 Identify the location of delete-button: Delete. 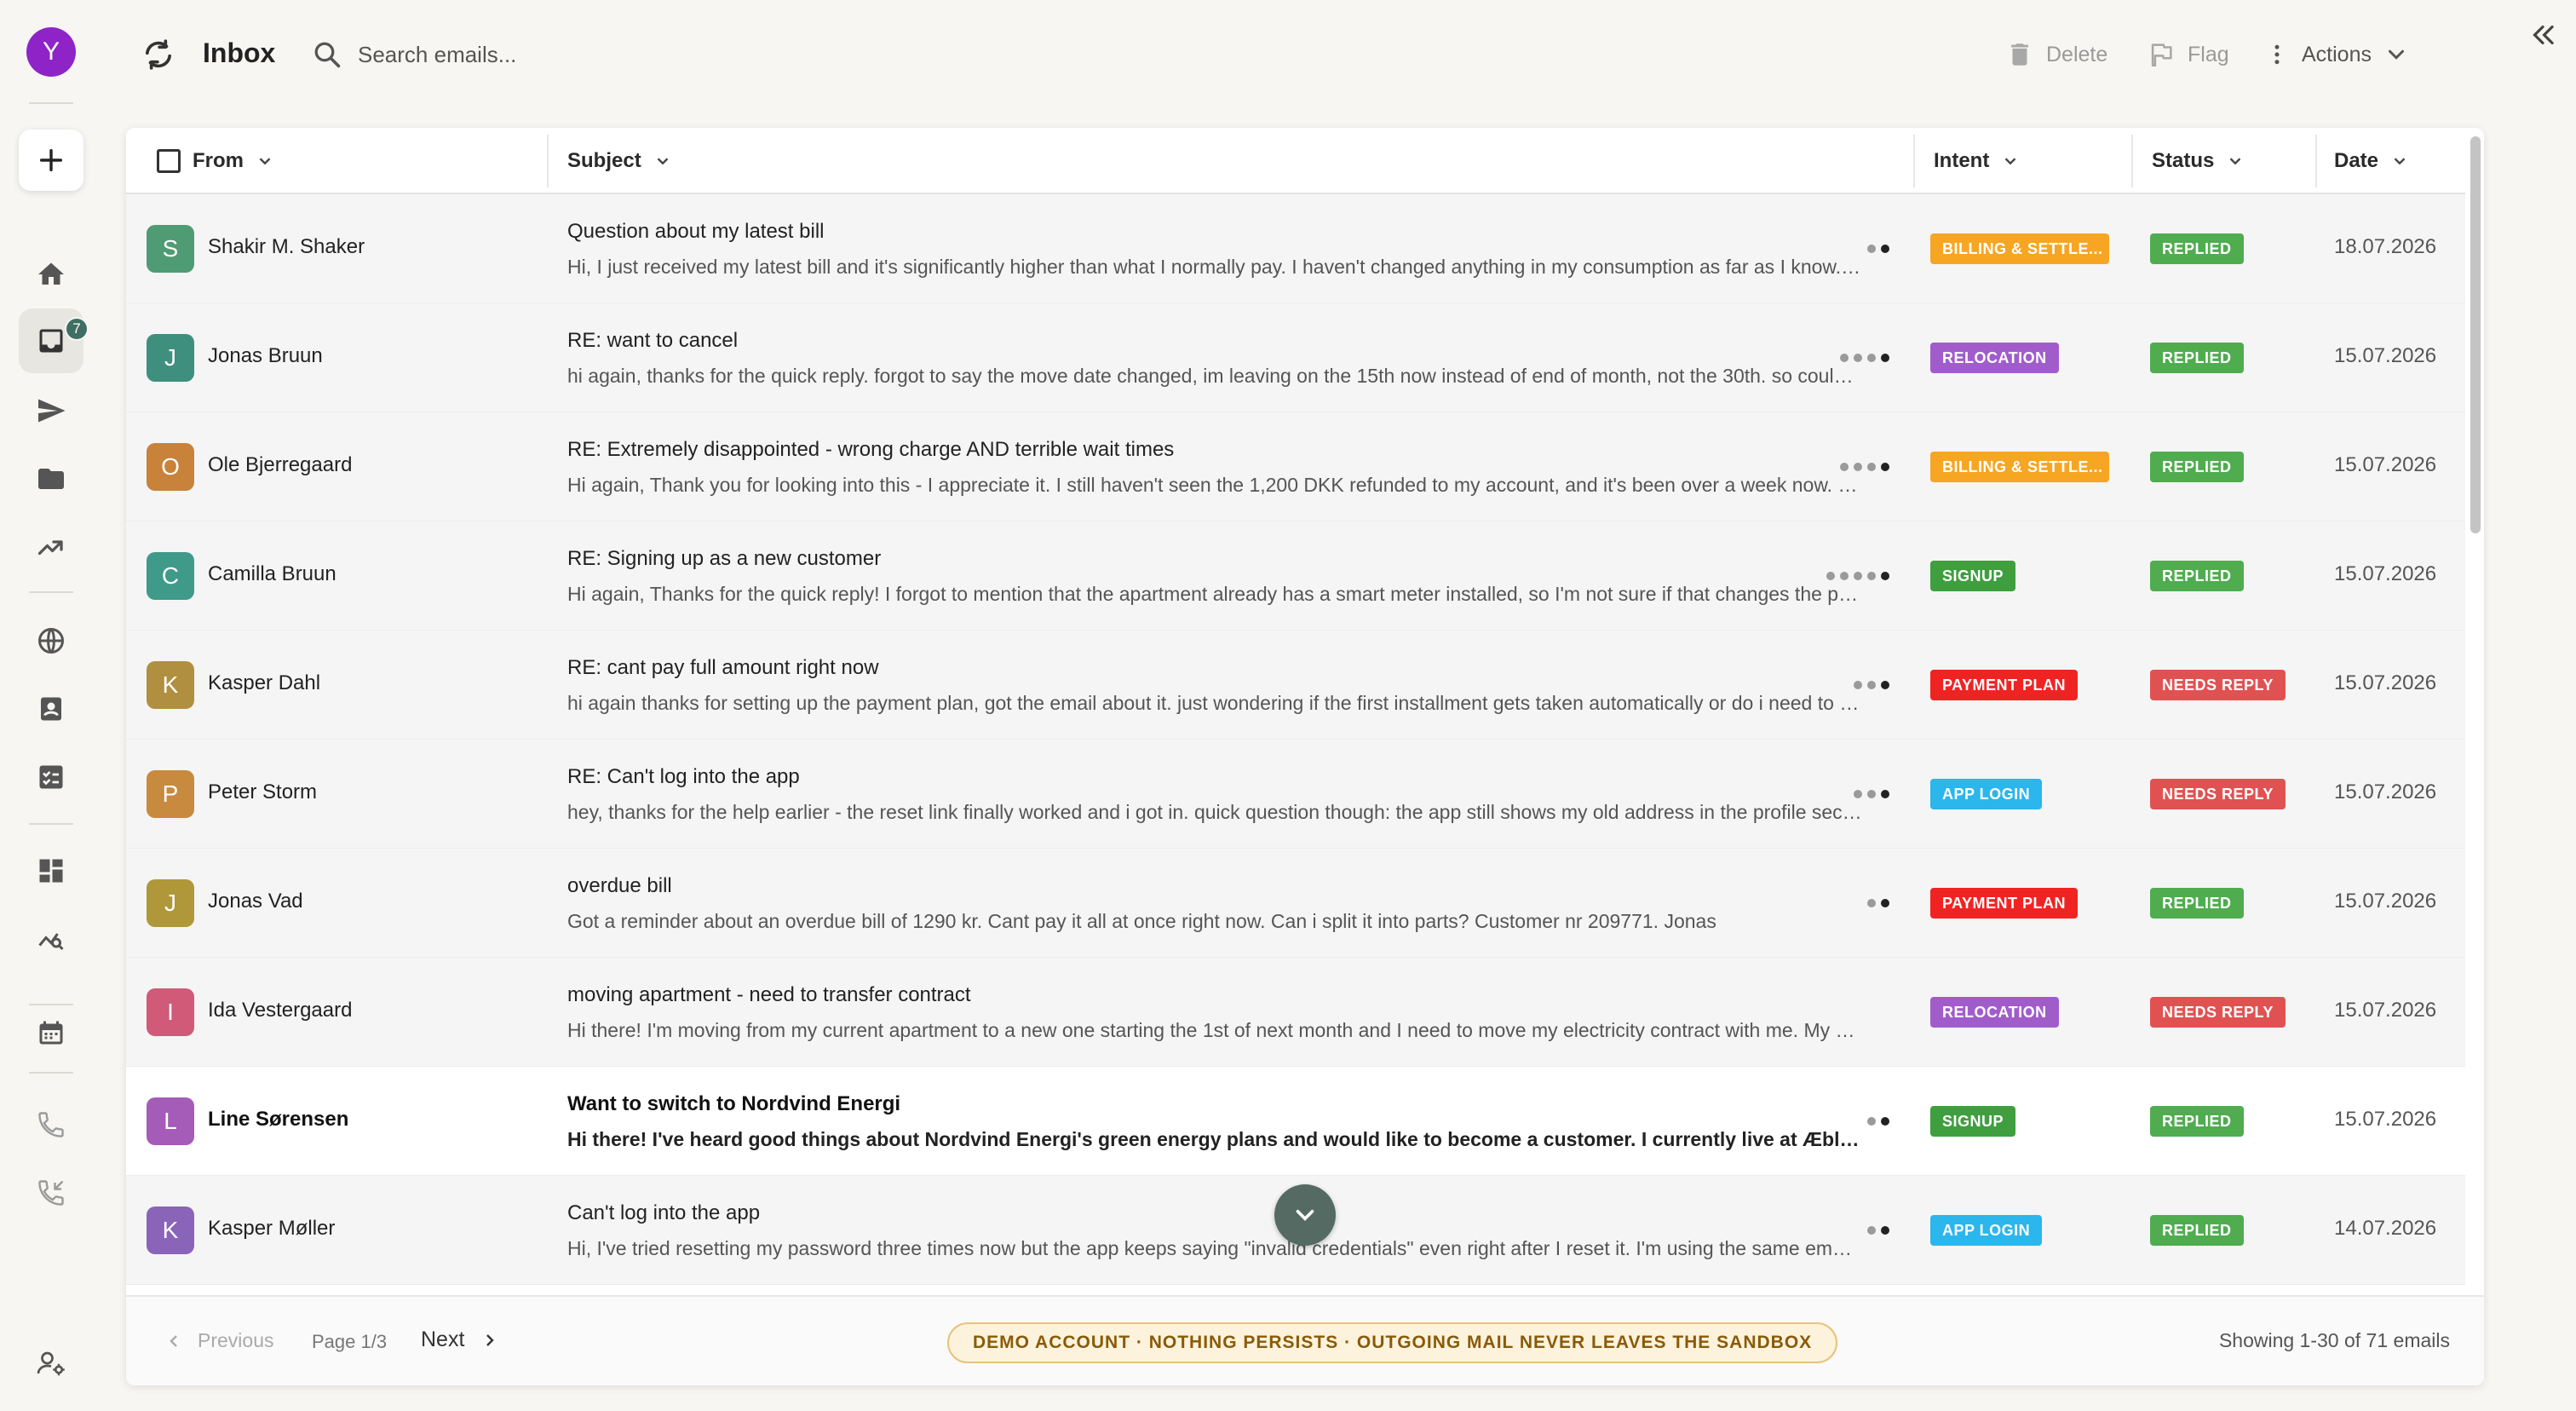
(2056, 54).